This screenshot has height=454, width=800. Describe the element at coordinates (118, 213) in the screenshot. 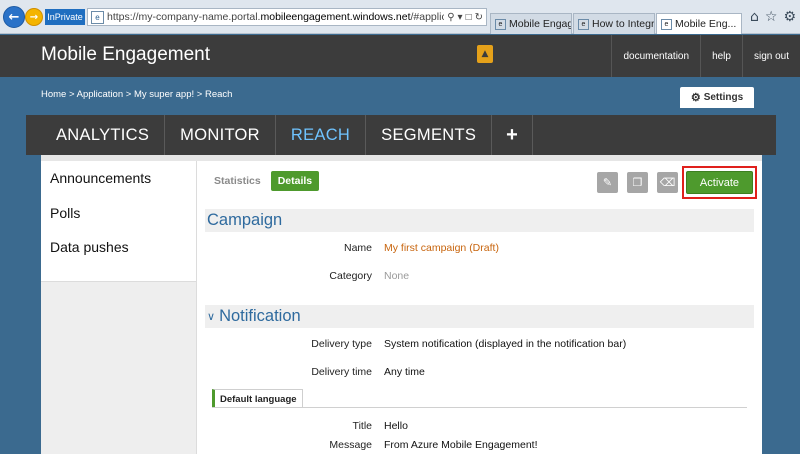

I see `sidebar-item-polls: Polls` at that location.